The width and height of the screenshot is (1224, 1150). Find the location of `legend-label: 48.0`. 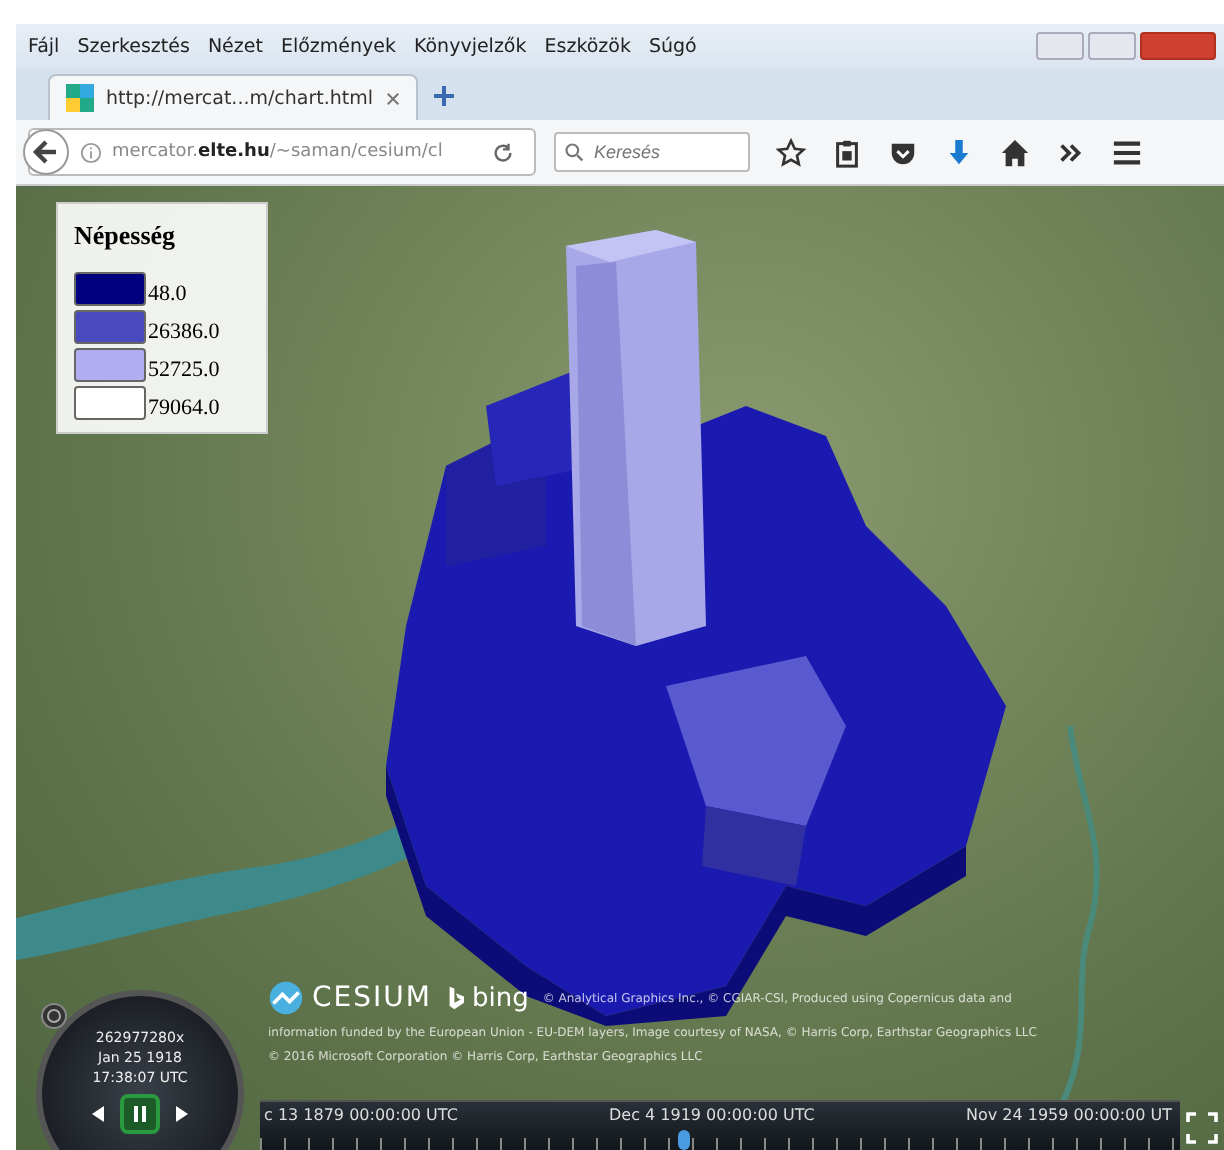

legend-label: 48.0 is located at coordinates (167, 294).